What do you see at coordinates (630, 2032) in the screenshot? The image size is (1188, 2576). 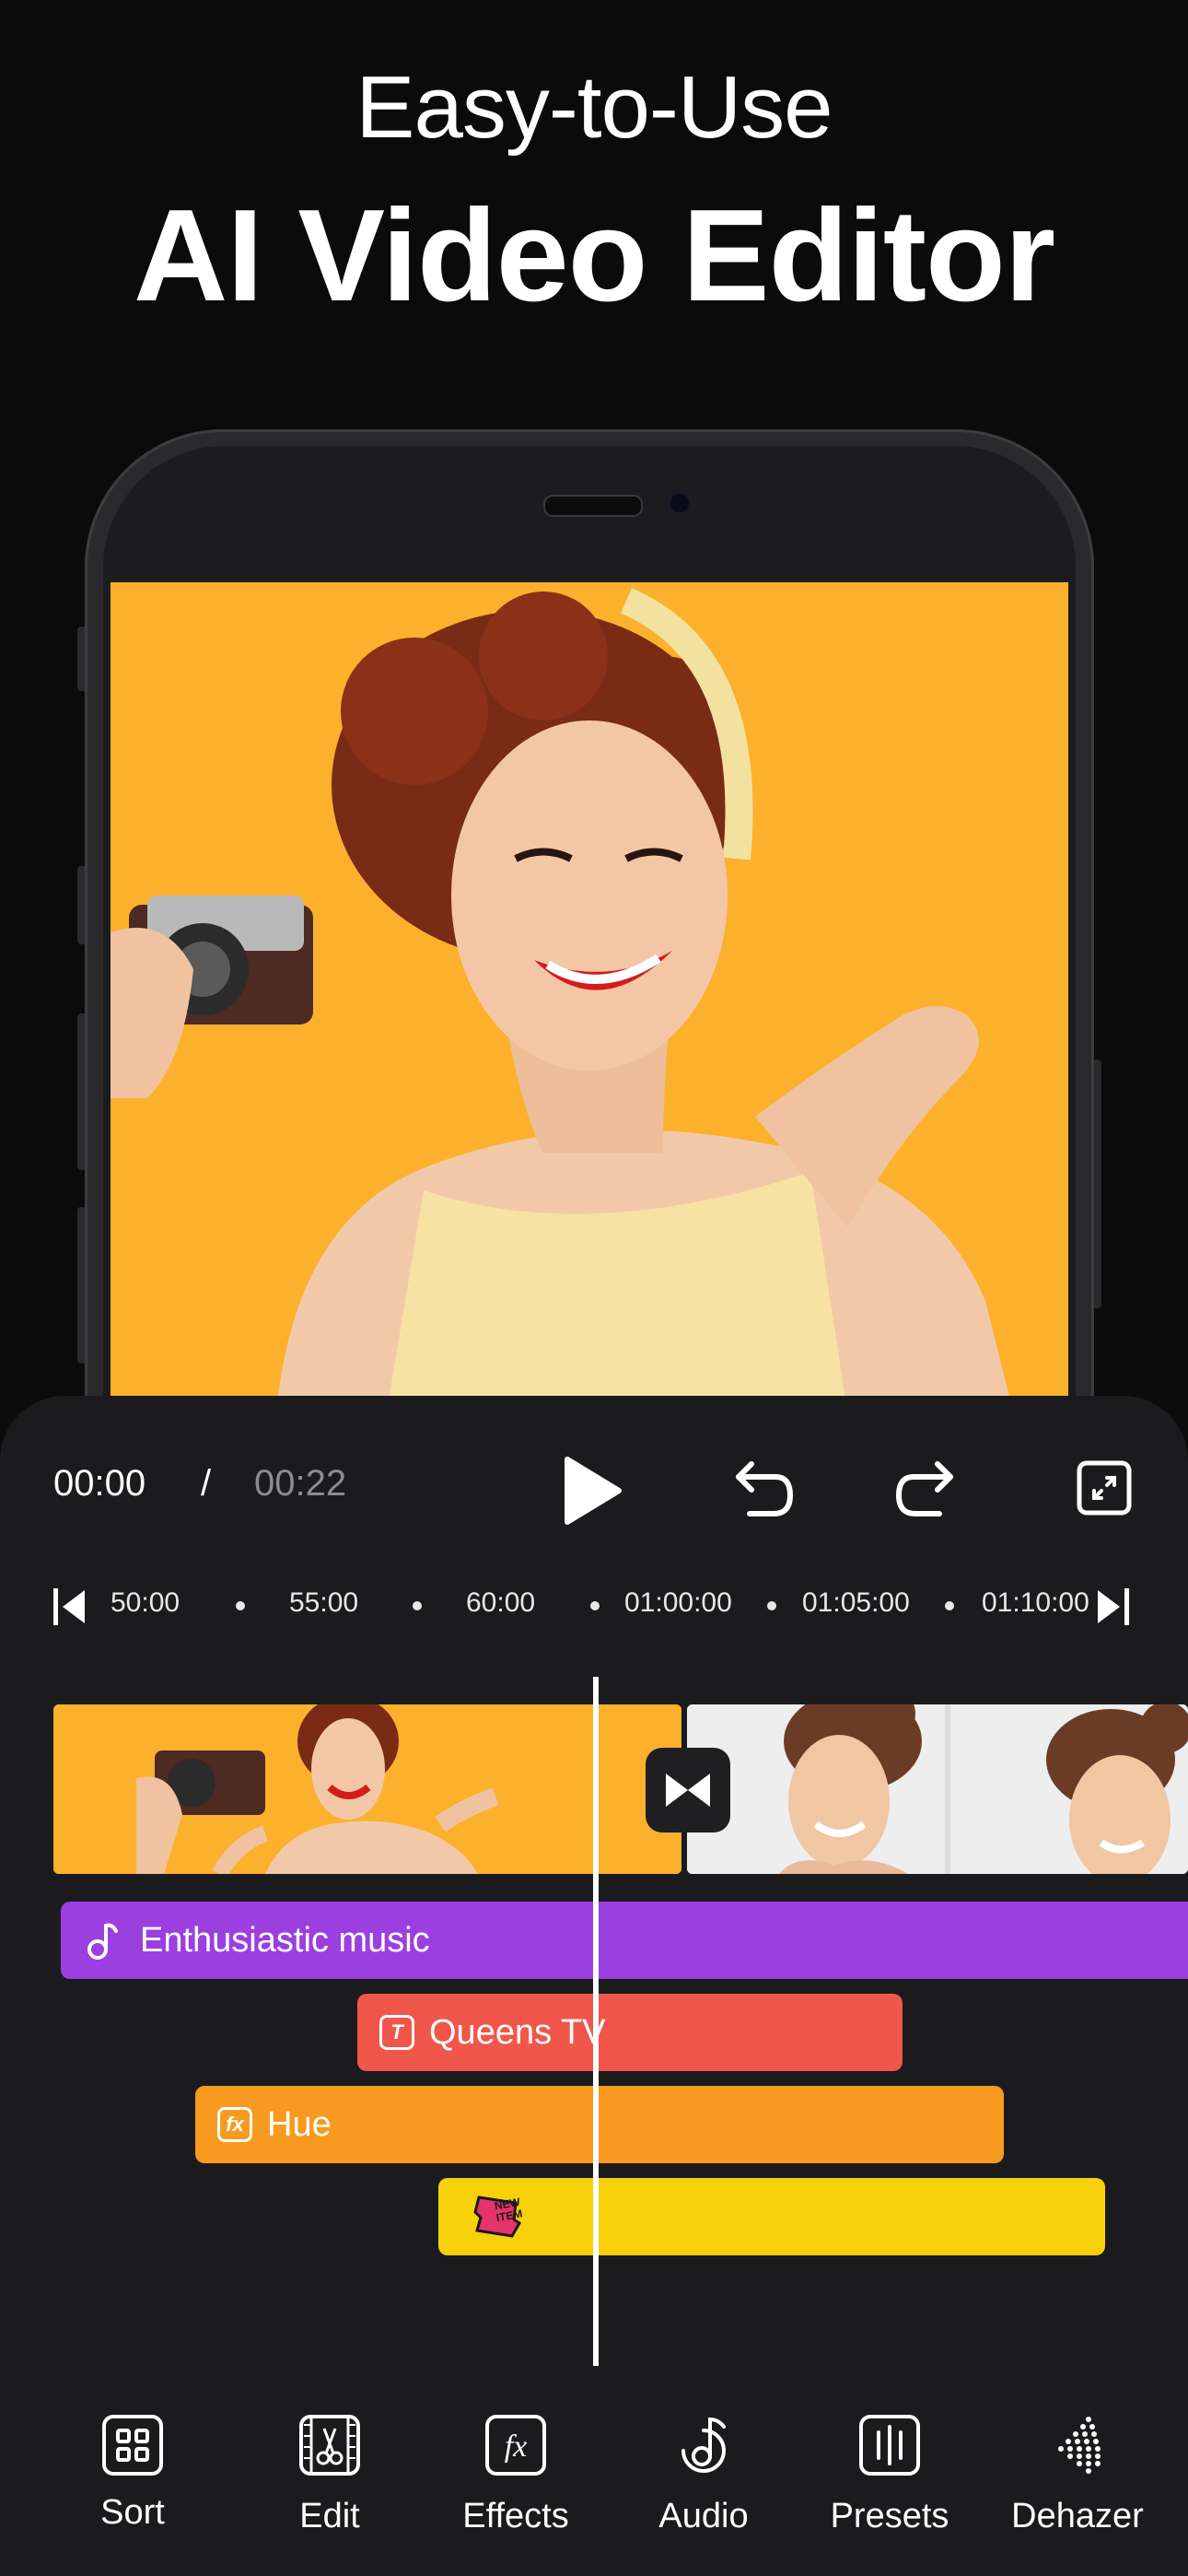 I see `text-track: T Queens TV` at bounding box center [630, 2032].